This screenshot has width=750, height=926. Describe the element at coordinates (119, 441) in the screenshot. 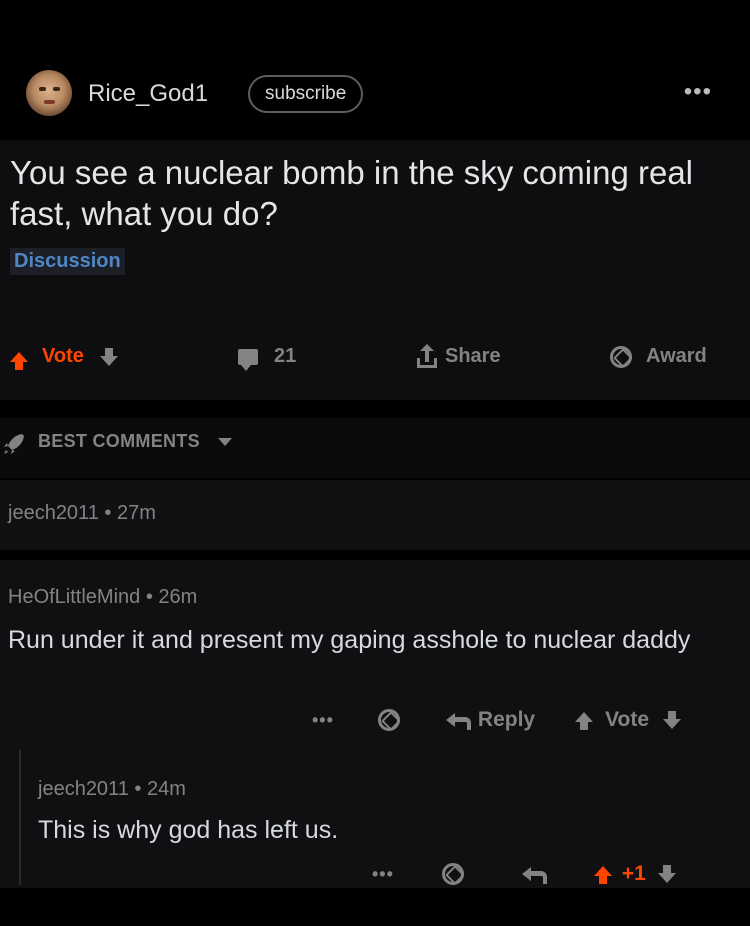

I see `sort-label: BEST COMMENTS` at that location.